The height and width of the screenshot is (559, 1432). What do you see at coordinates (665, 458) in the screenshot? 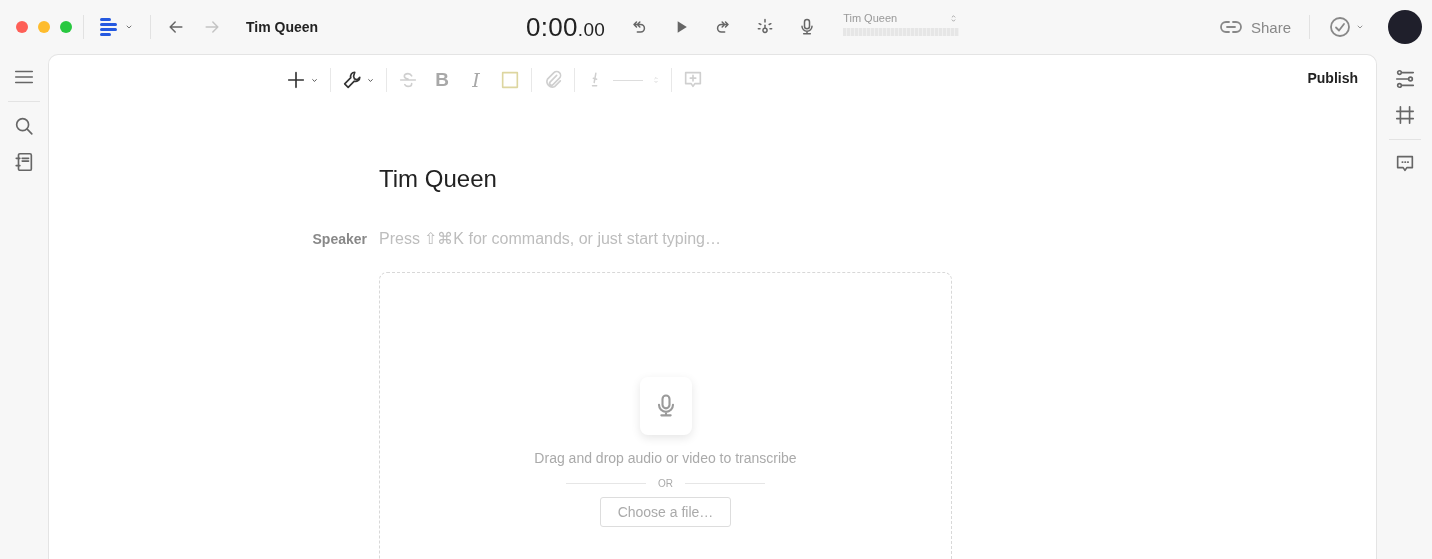
I see `drop-instructions: Drag and drop audio or video to transcribe` at bounding box center [665, 458].